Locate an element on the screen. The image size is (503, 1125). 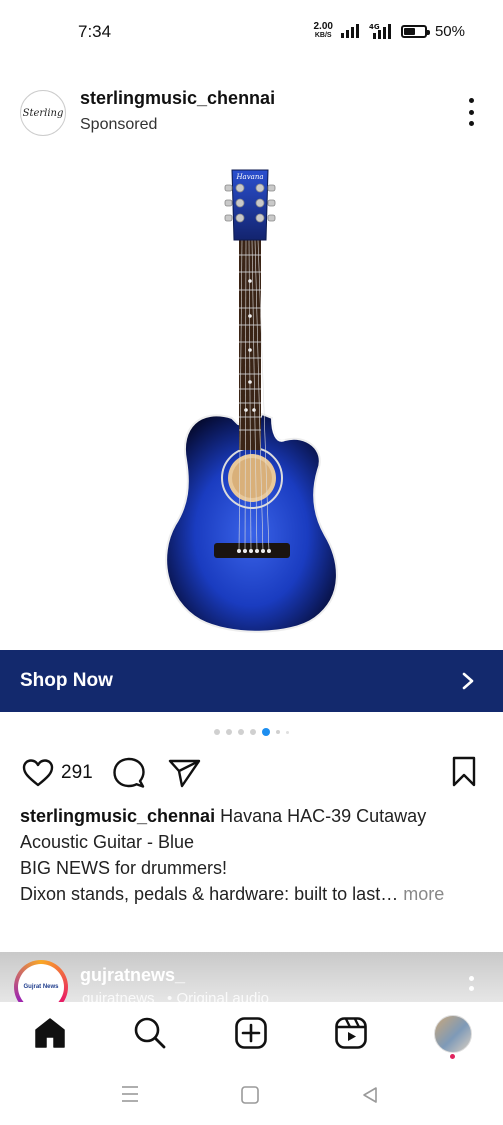
chevron-right-icon is located at coordinates (468, 681).